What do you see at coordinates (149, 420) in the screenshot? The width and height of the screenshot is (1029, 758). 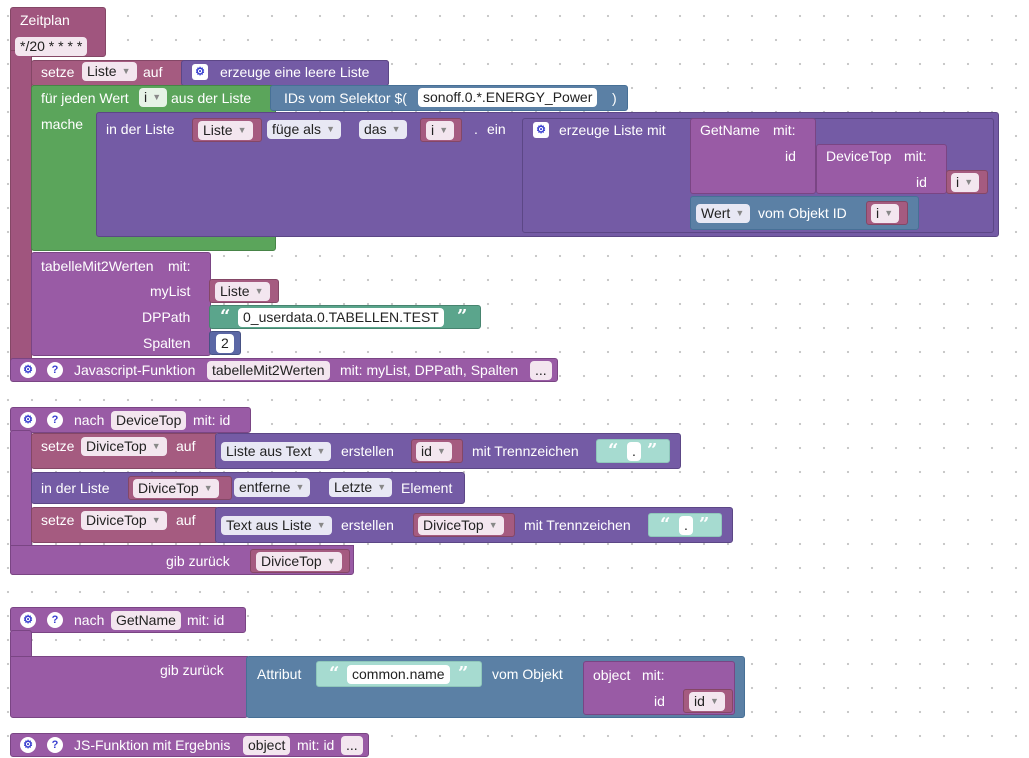 I see `devicetop-fn-name: DeviceTop` at bounding box center [149, 420].